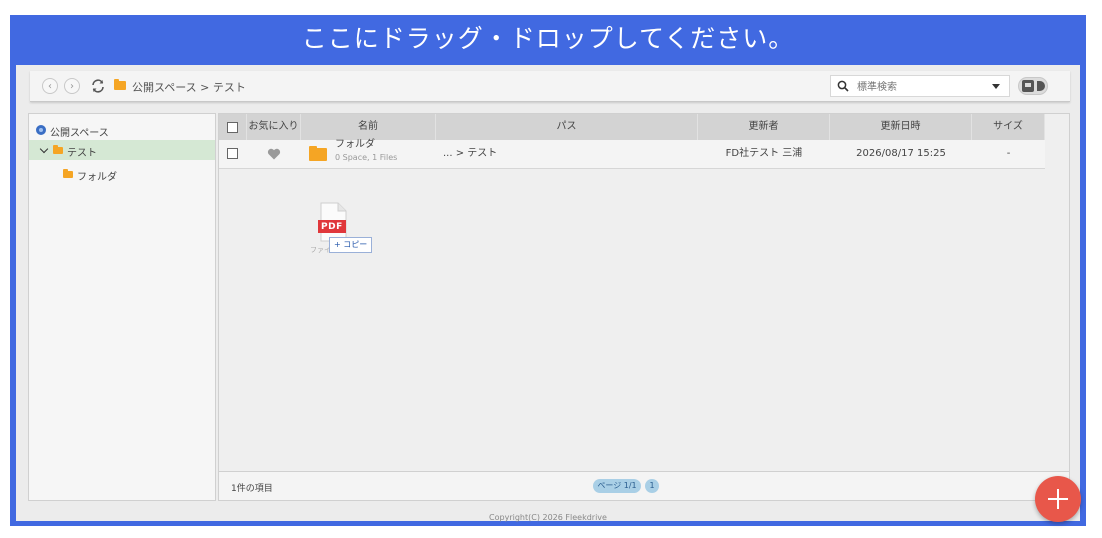  What do you see at coordinates (97, 177) in the screenshot?
I see `sidebar-item-label: フォルダ` at bounding box center [97, 177].